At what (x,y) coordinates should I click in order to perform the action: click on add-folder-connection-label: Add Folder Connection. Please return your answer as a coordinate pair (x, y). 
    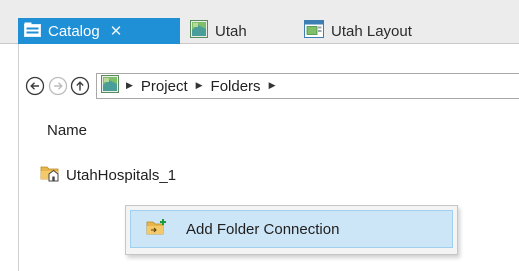
    Looking at the image, I should click on (263, 229).